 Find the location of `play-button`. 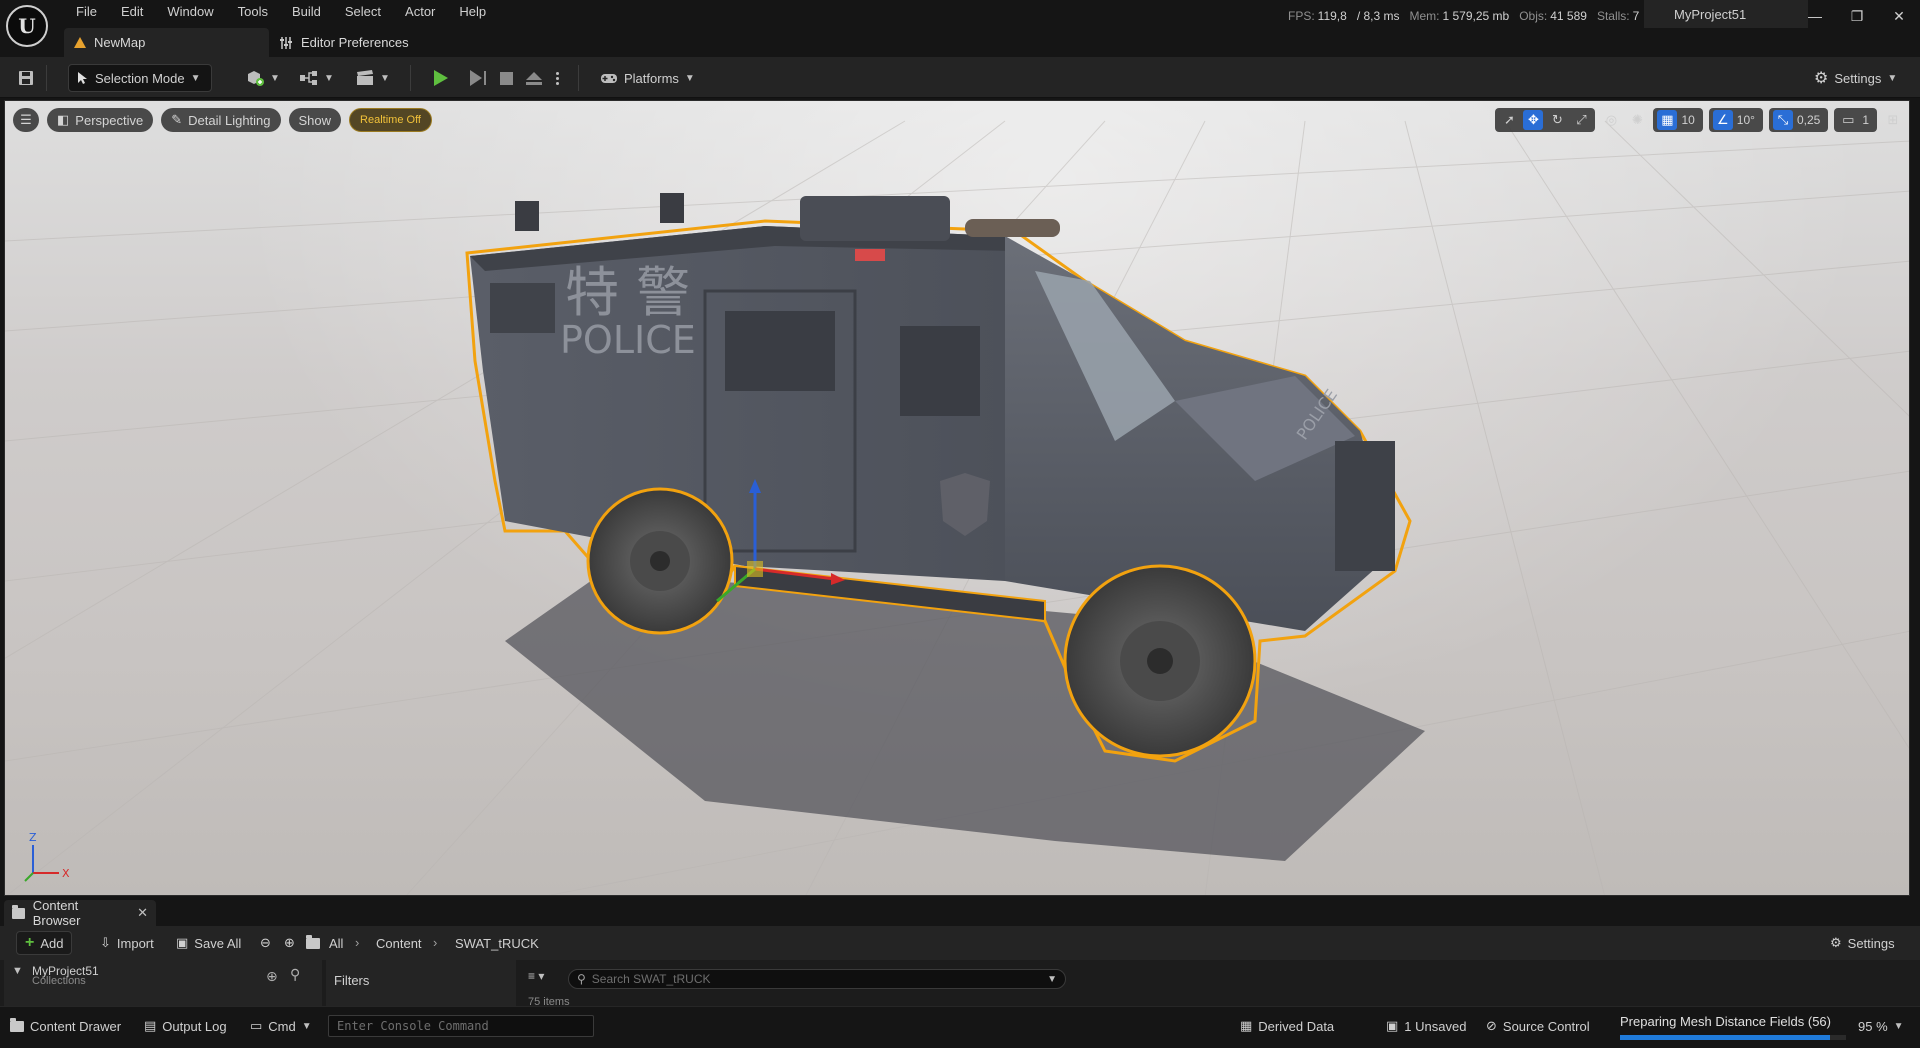

play-button is located at coordinates (441, 78).